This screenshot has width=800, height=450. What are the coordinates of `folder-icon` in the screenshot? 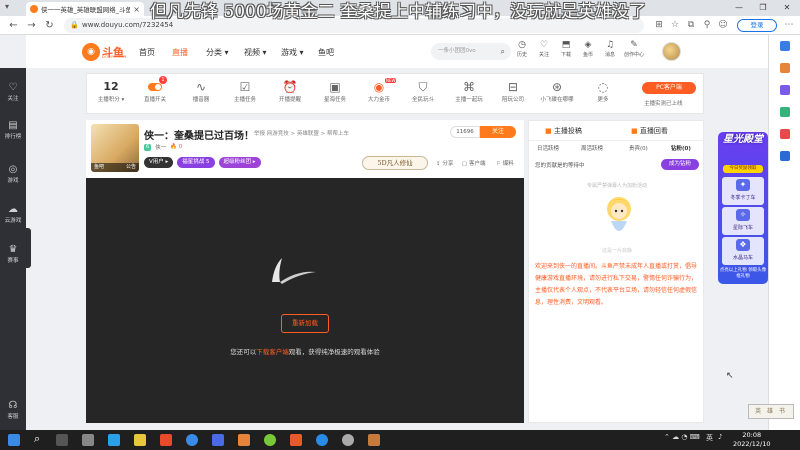 It's located at (140, 440).